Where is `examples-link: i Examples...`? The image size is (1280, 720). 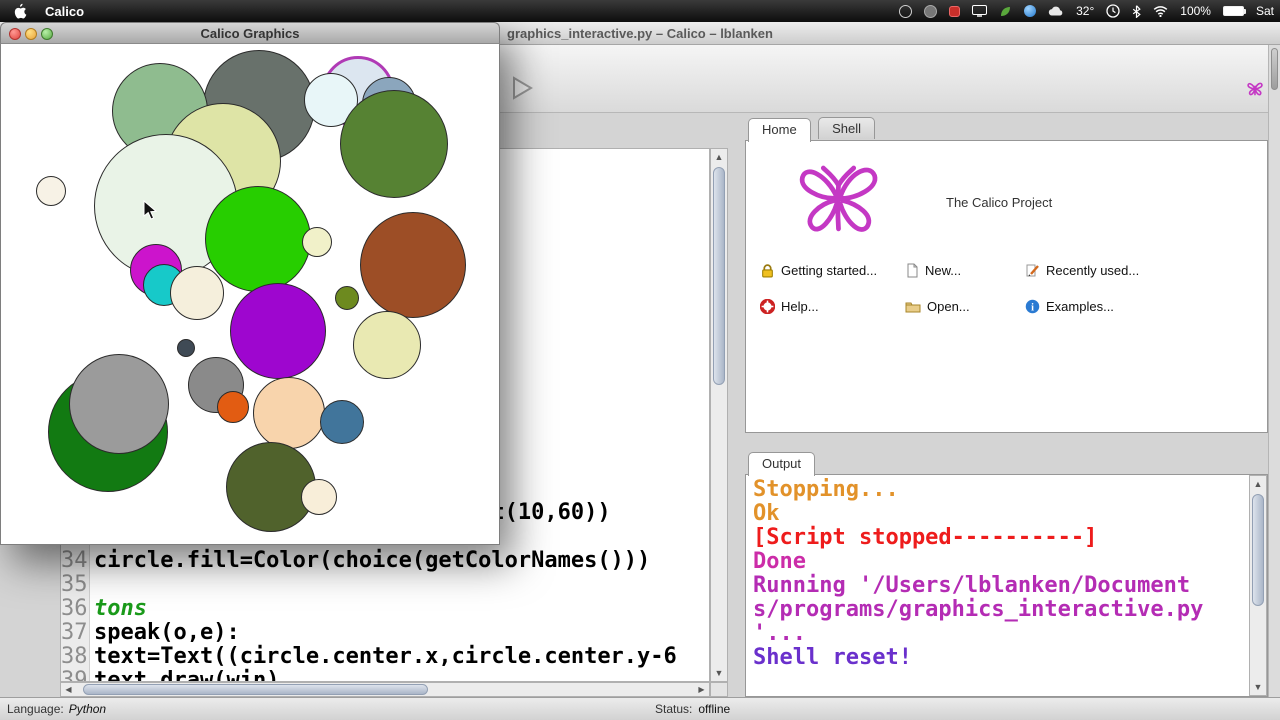
examples-link: i Examples... is located at coordinates (1069, 306).